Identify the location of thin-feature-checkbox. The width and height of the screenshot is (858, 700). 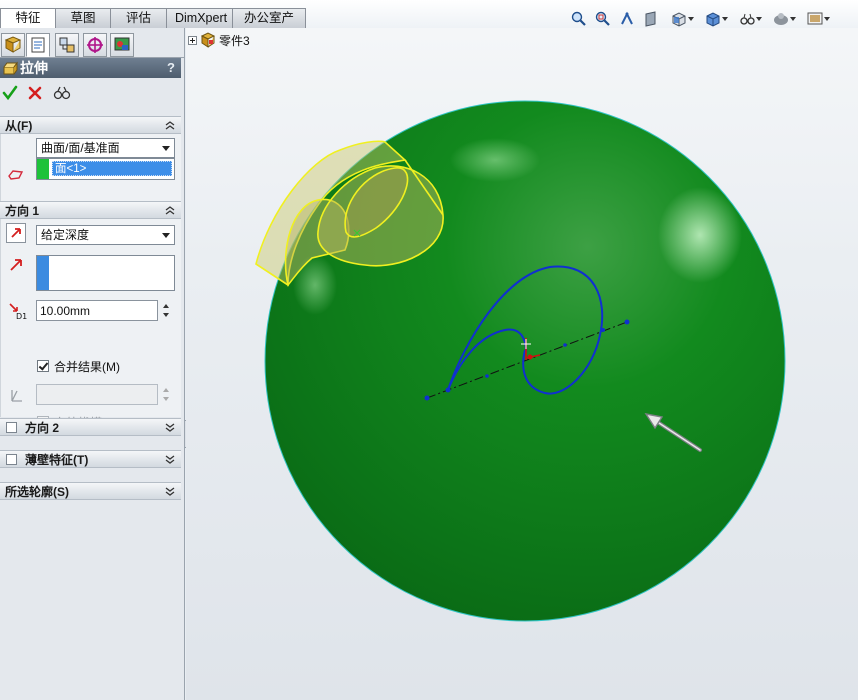
(11, 459).